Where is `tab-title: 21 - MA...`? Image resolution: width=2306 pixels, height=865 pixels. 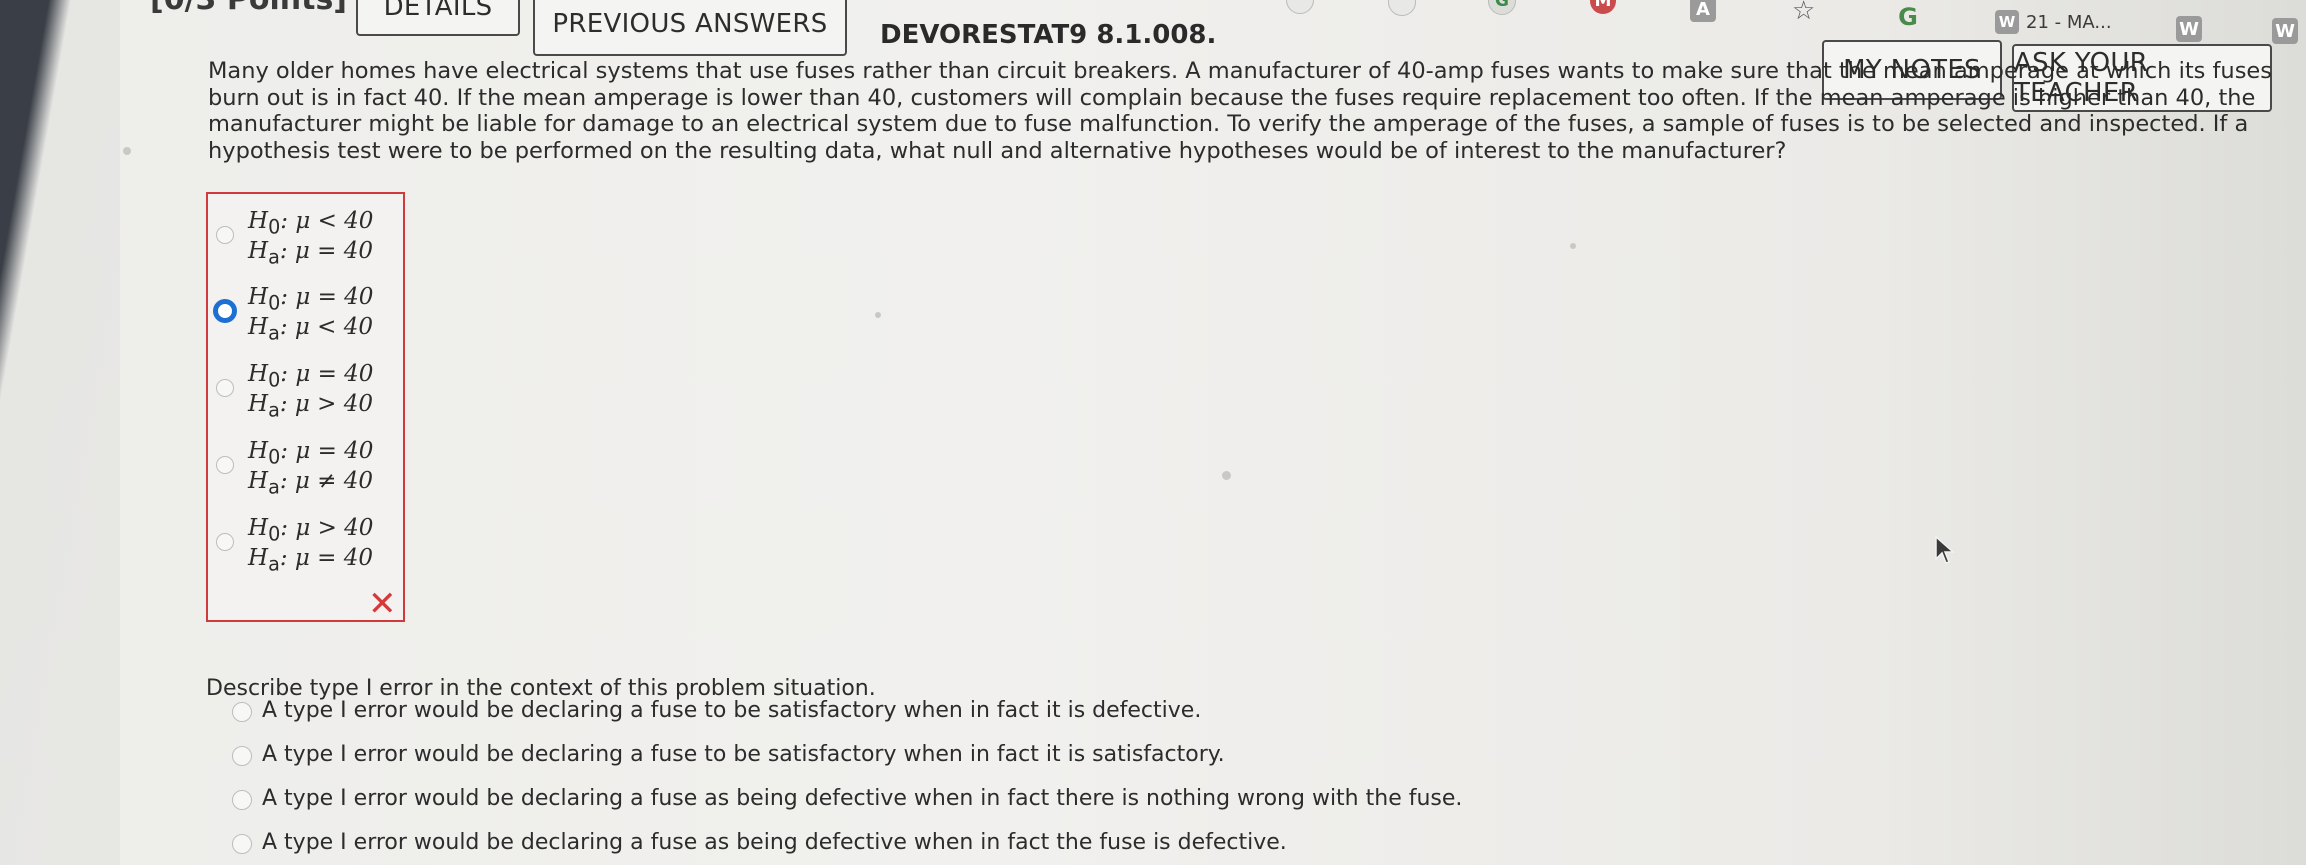
tab-title: 21 - MA... is located at coordinates (2069, 22).